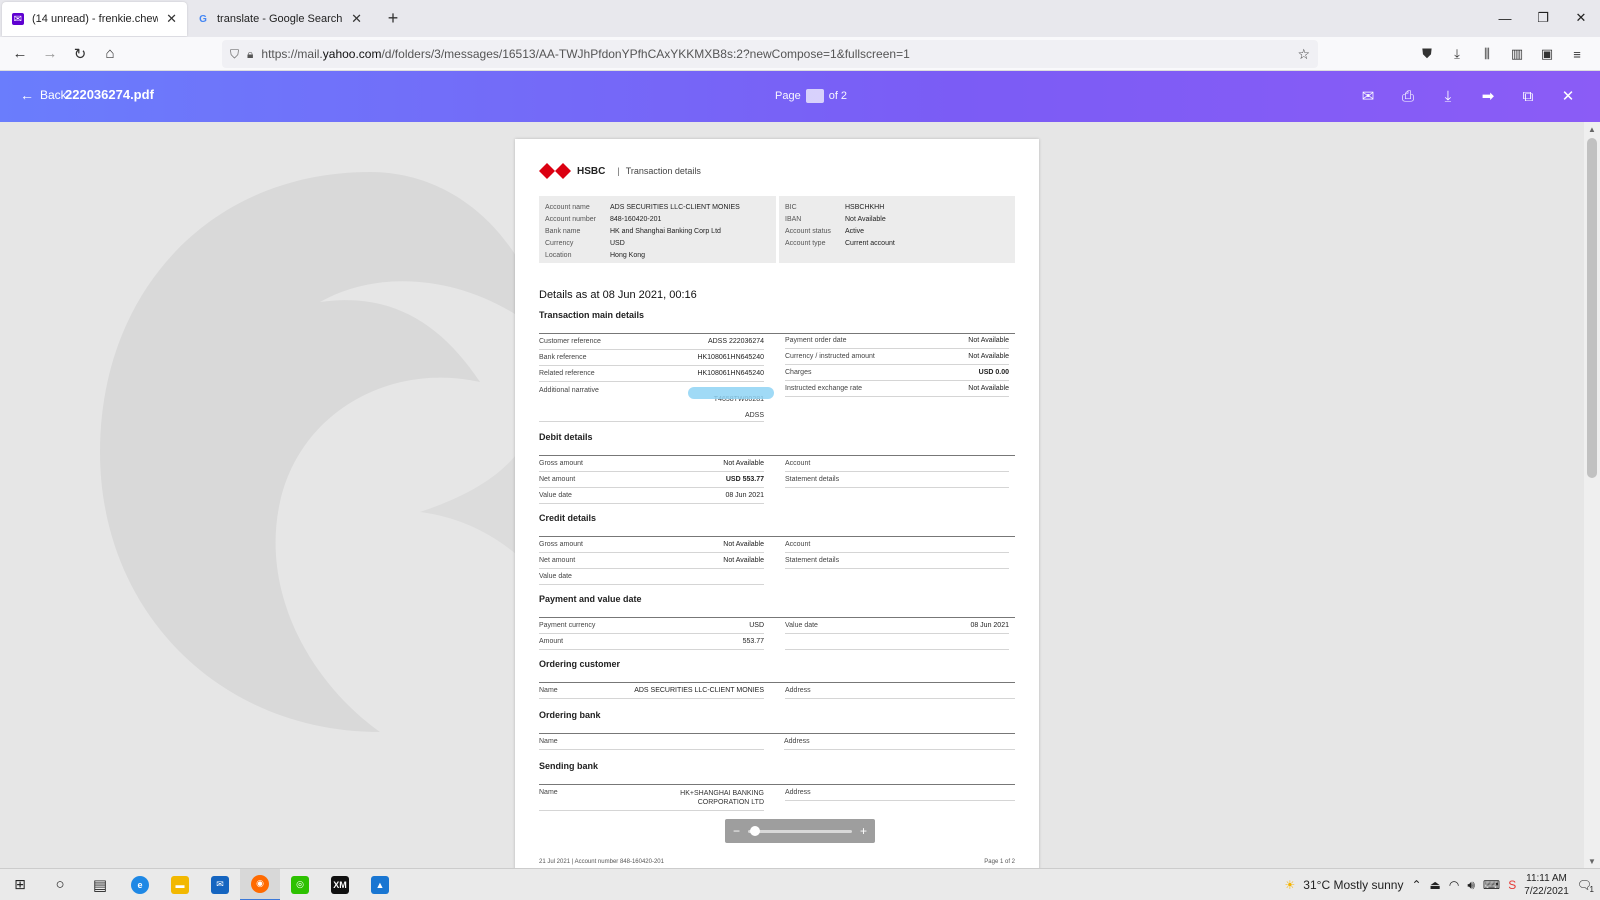 The height and width of the screenshot is (900, 1600). What do you see at coordinates (203, 19) in the screenshot?
I see `google-icon: G` at bounding box center [203, 19].